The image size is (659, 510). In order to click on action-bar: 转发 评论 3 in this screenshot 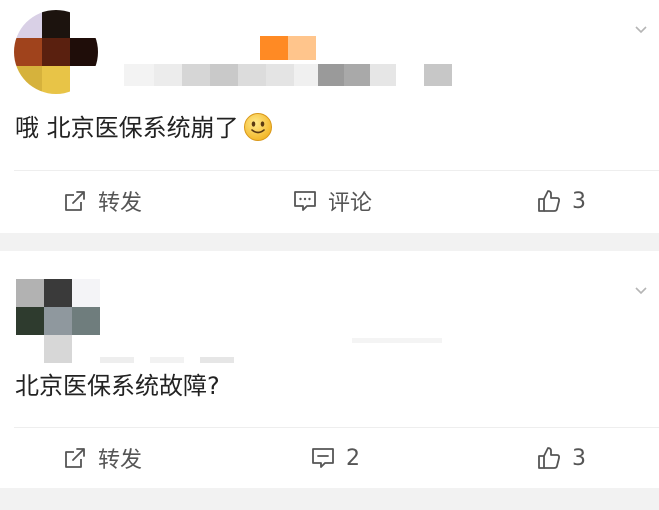, I will do `click(329, 201)`.